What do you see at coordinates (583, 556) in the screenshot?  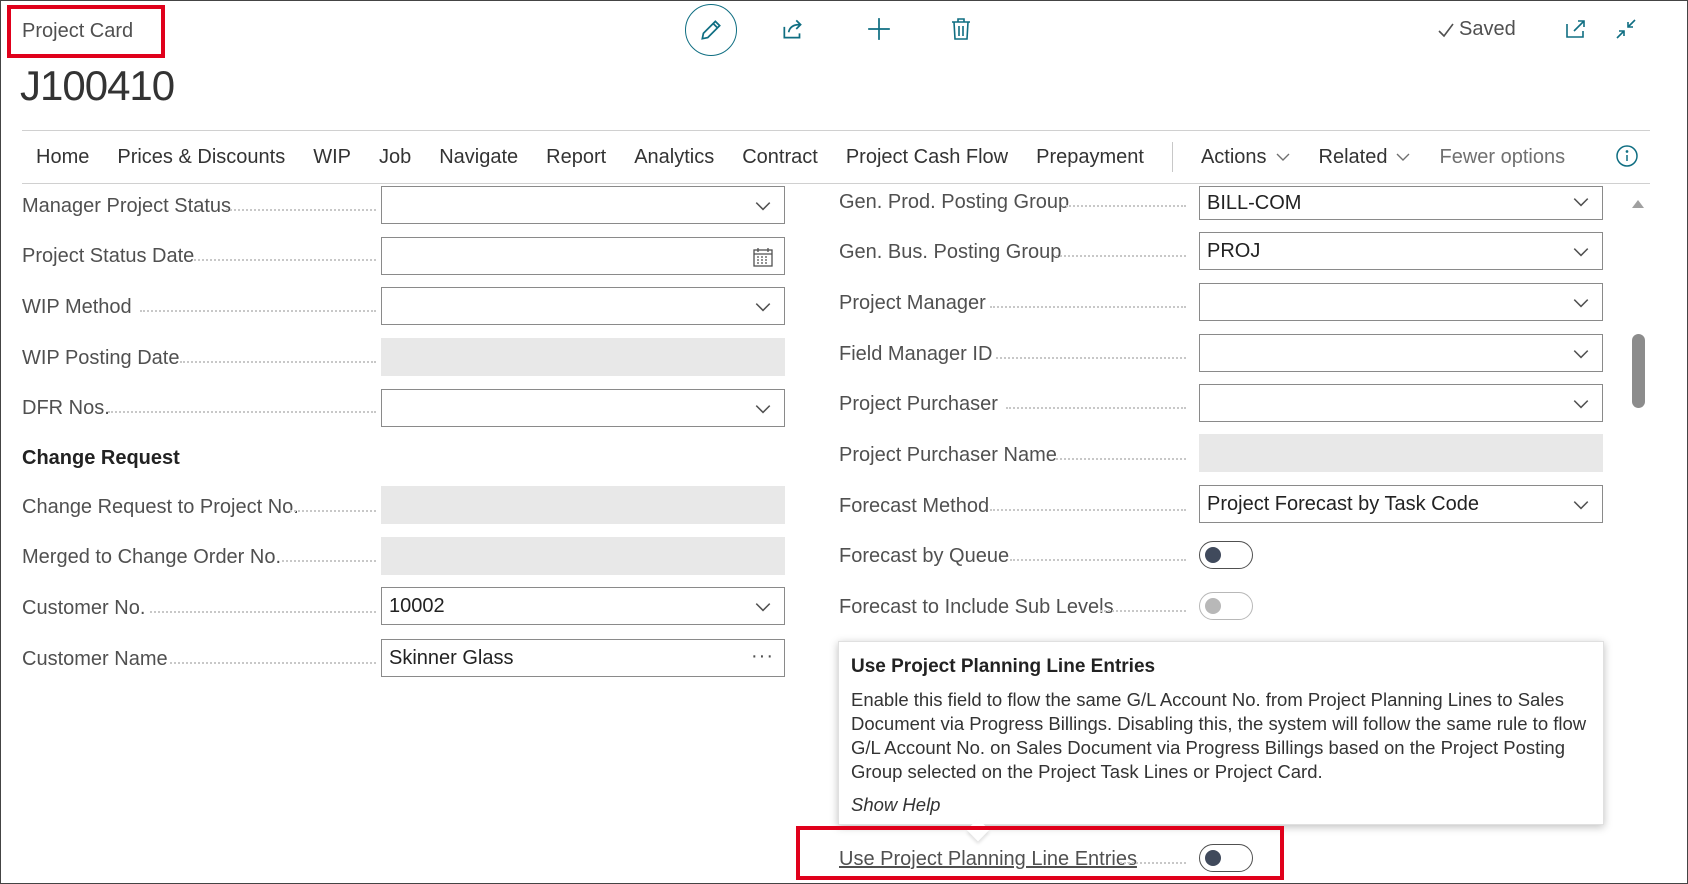 I see `merged-to-change-order-field` at bounding box center [583, 556].